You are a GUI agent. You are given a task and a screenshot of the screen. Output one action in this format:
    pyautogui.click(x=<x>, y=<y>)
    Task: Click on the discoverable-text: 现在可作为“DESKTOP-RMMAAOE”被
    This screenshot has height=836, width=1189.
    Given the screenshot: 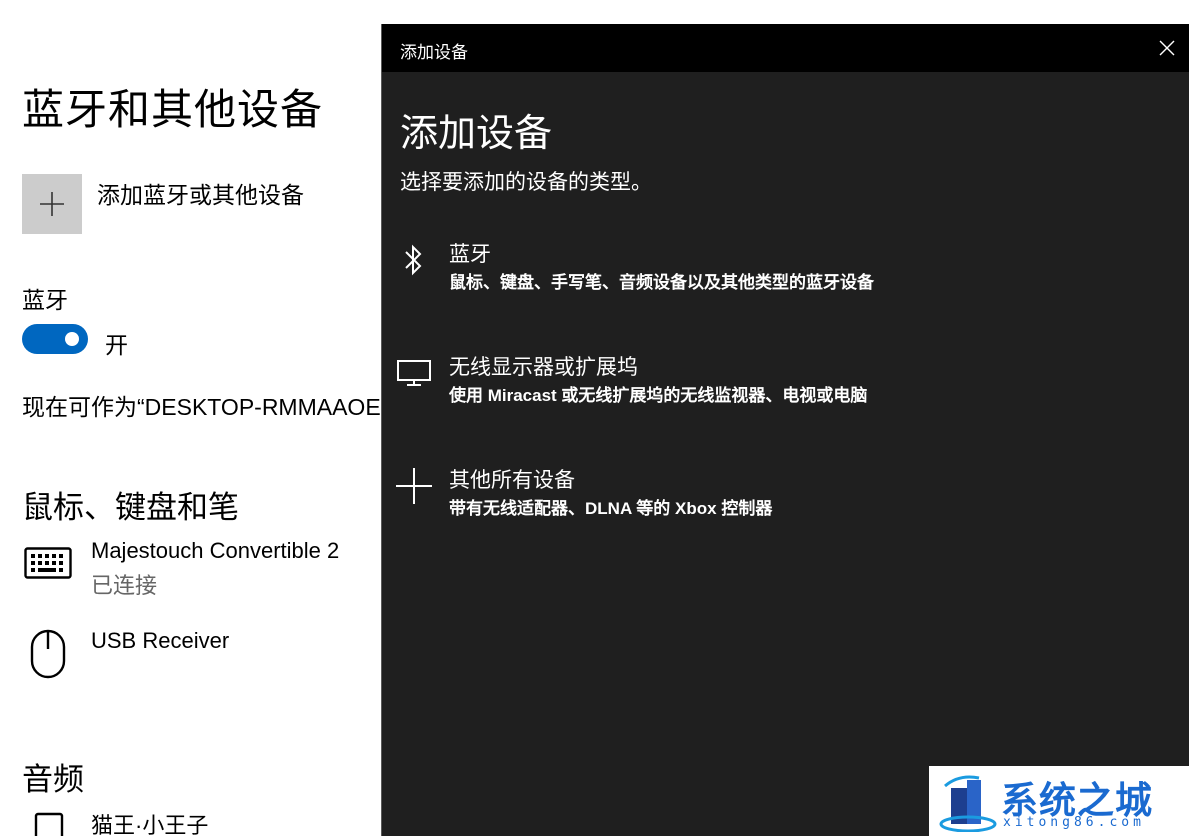 What is the action you would take?
    pyautogui.click(x=217, y=407)
    